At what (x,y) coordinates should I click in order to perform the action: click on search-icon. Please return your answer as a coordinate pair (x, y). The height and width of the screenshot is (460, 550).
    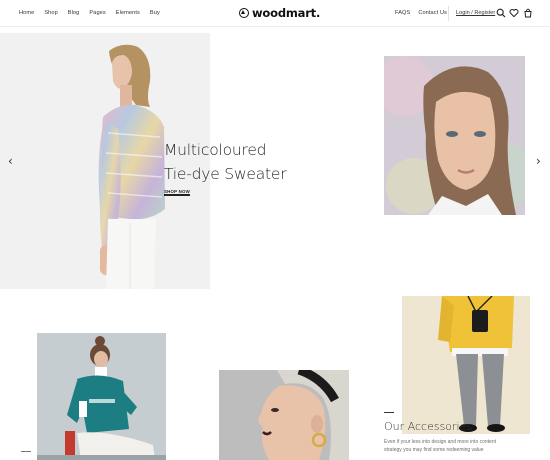
    Looking at the image, I should click on (501, 13).